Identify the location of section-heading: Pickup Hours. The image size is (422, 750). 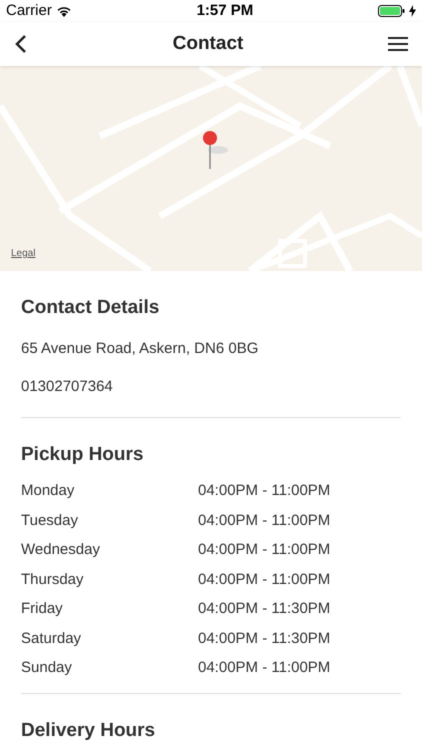
(82, 454).